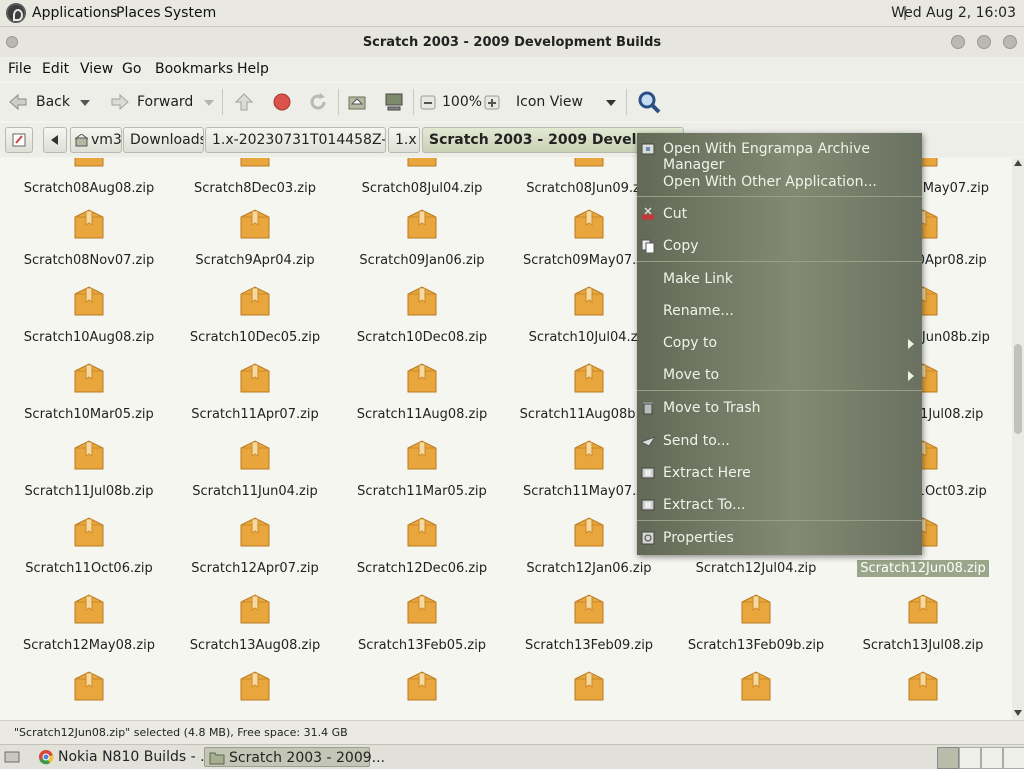 This screenshot has width=1024, height=769. I want to click on menu-item-open-with-engrampa-archive-manager: Open With Engrampa Archive Manager, so click(779, 153).